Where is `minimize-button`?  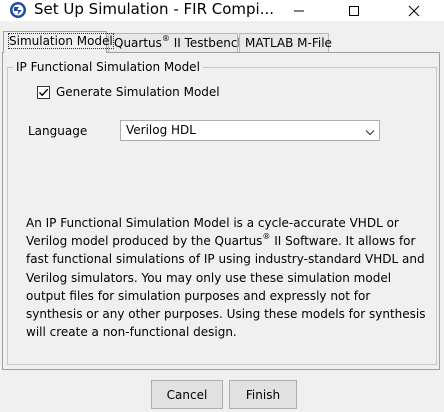
minimize-button is located at coordinates (299, 10).